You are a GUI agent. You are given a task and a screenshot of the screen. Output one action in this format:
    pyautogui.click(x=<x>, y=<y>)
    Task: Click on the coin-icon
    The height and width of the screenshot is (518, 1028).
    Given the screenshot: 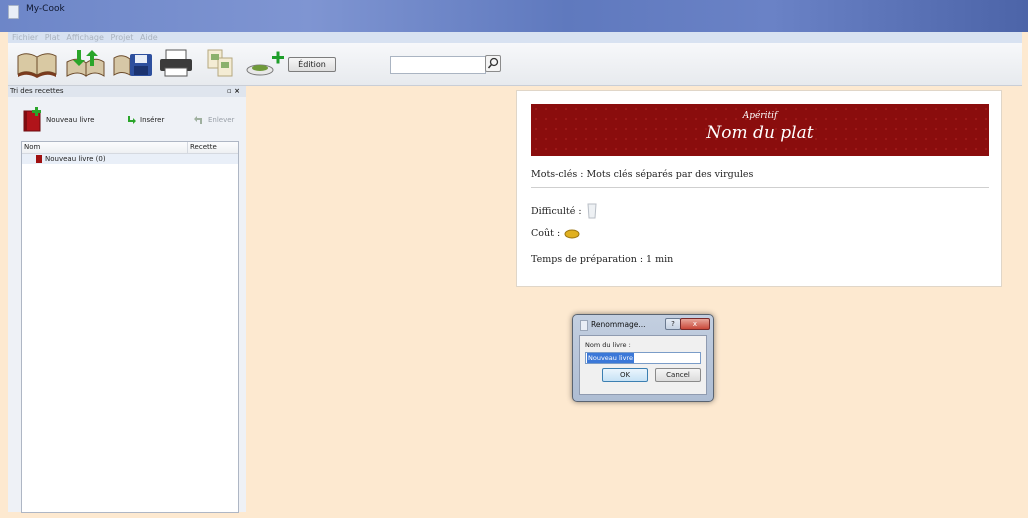 What is the action you would take?
    pyautogui.click(x=572, y=233)
    